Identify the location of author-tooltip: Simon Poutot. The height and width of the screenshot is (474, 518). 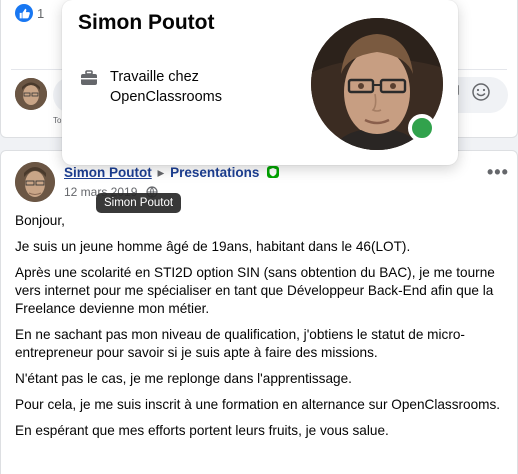
(139, 203).